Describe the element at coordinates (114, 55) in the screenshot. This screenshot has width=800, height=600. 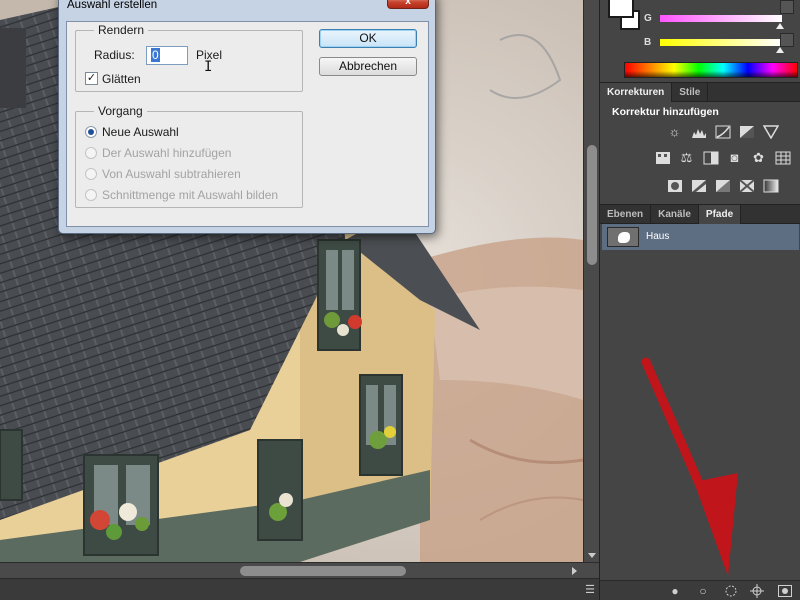
I see `radius-label: Radius:` at that location.